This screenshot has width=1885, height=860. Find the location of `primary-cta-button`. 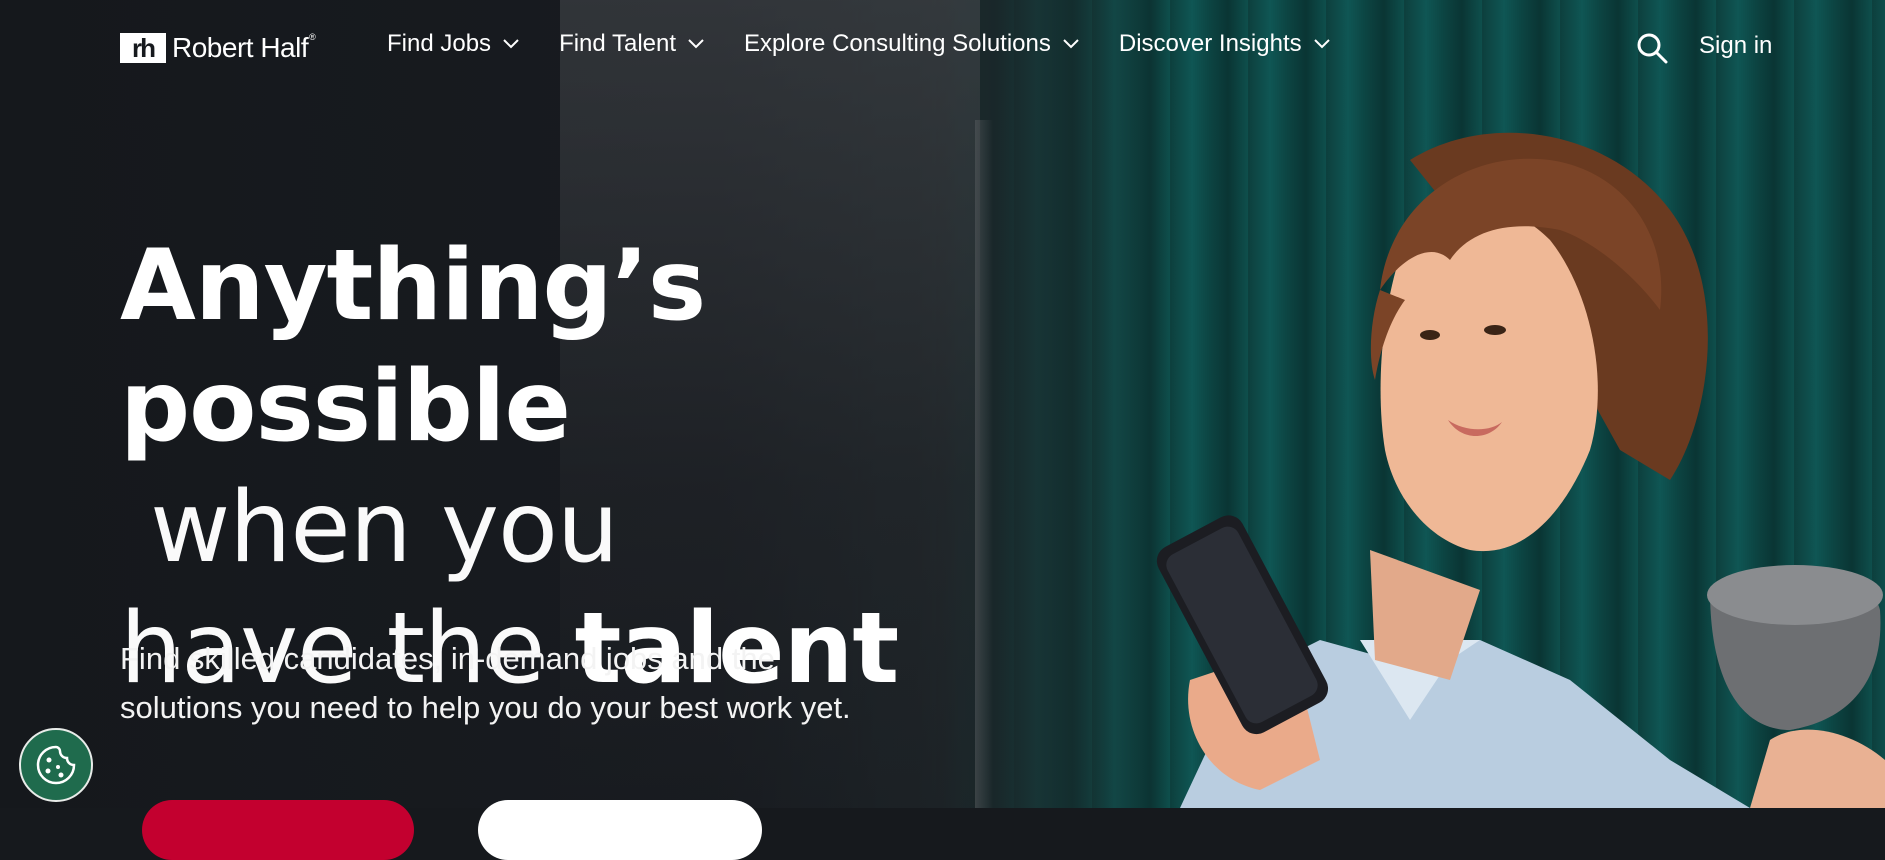

primary-cta-button is located at coordinates (278, 830).